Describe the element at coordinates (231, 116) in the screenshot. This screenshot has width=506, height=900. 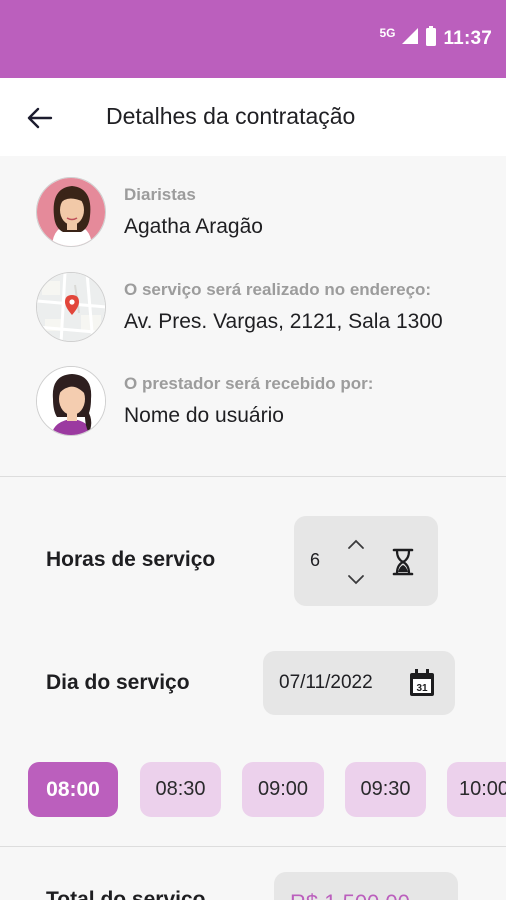
I see `page-title: Detalhes da contratação` at that location.